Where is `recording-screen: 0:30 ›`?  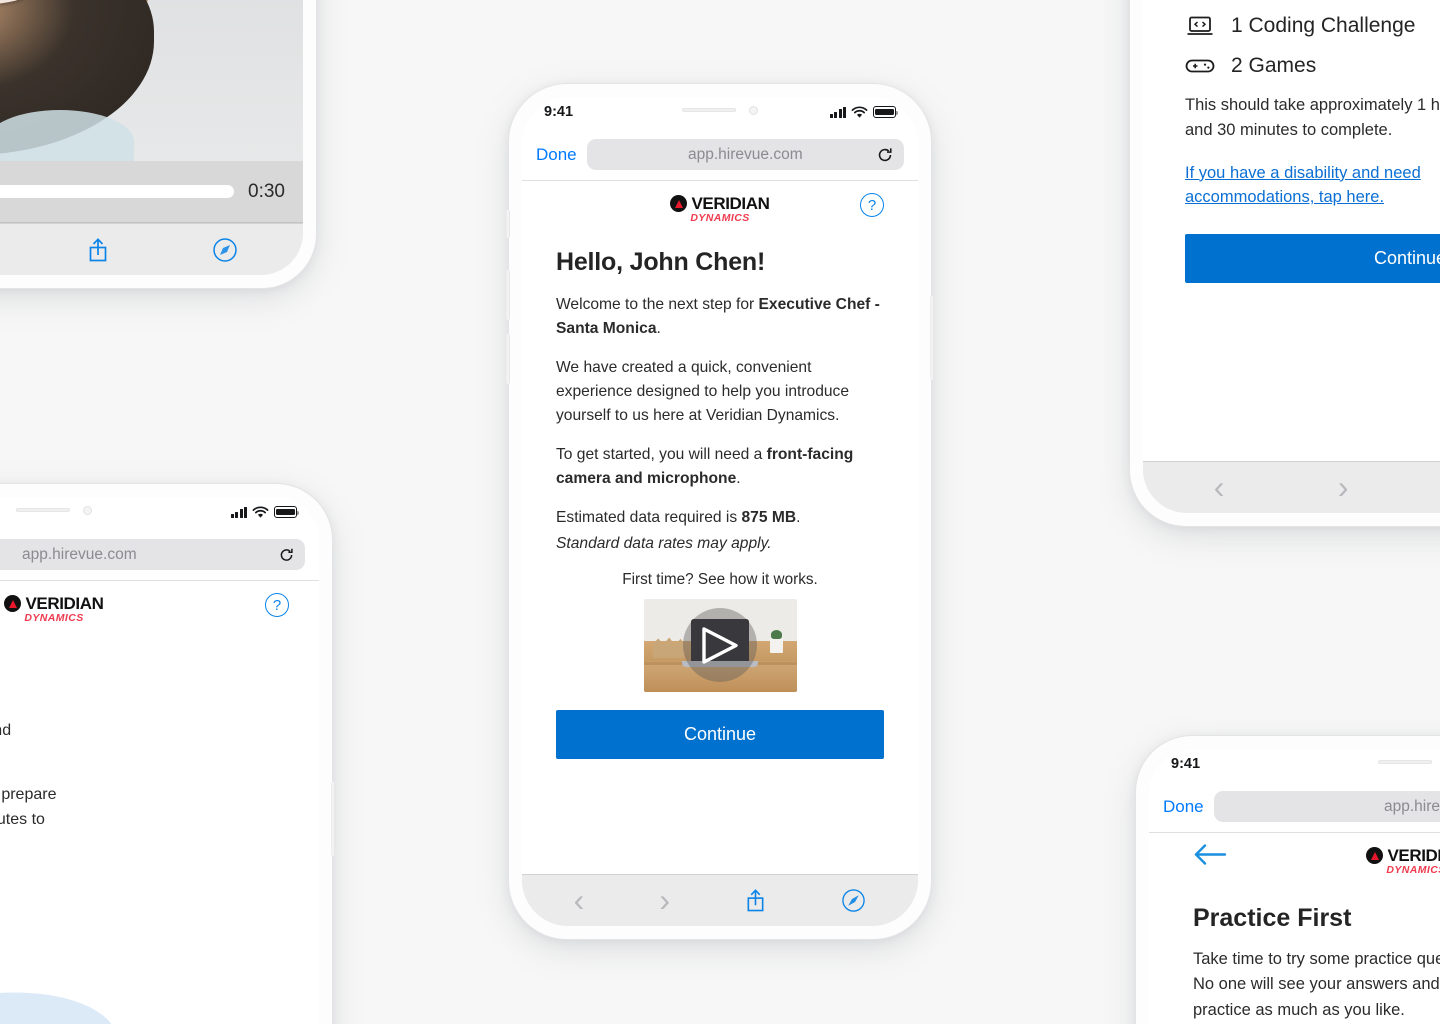 recording-screen: 0:30 › is located at coordinates (151, 137).